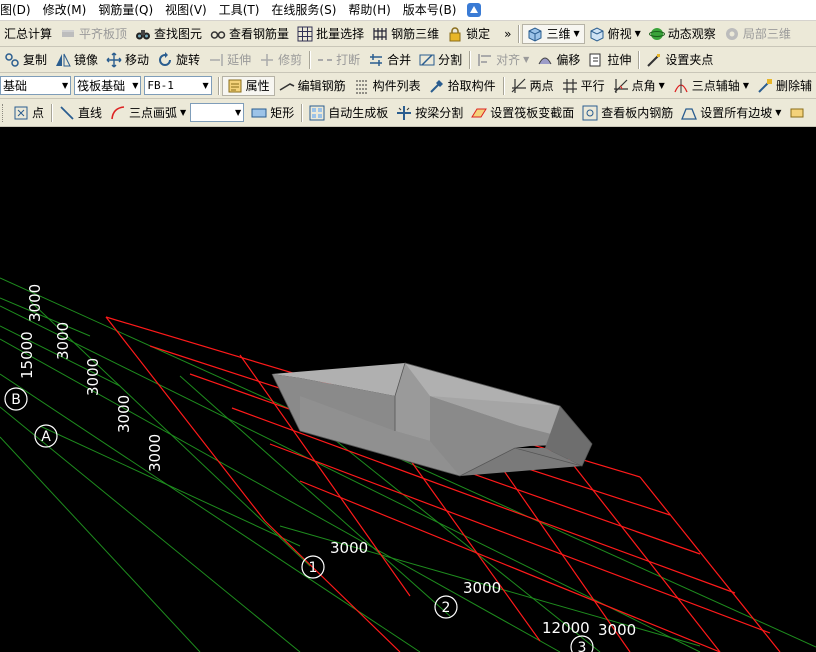 Image resolution: width=816 pixels, height=652 pixels. What do you see at coordinates (596, 60) in the screenshot?
I see `stretch-icon` at bounding box center [596, 60].